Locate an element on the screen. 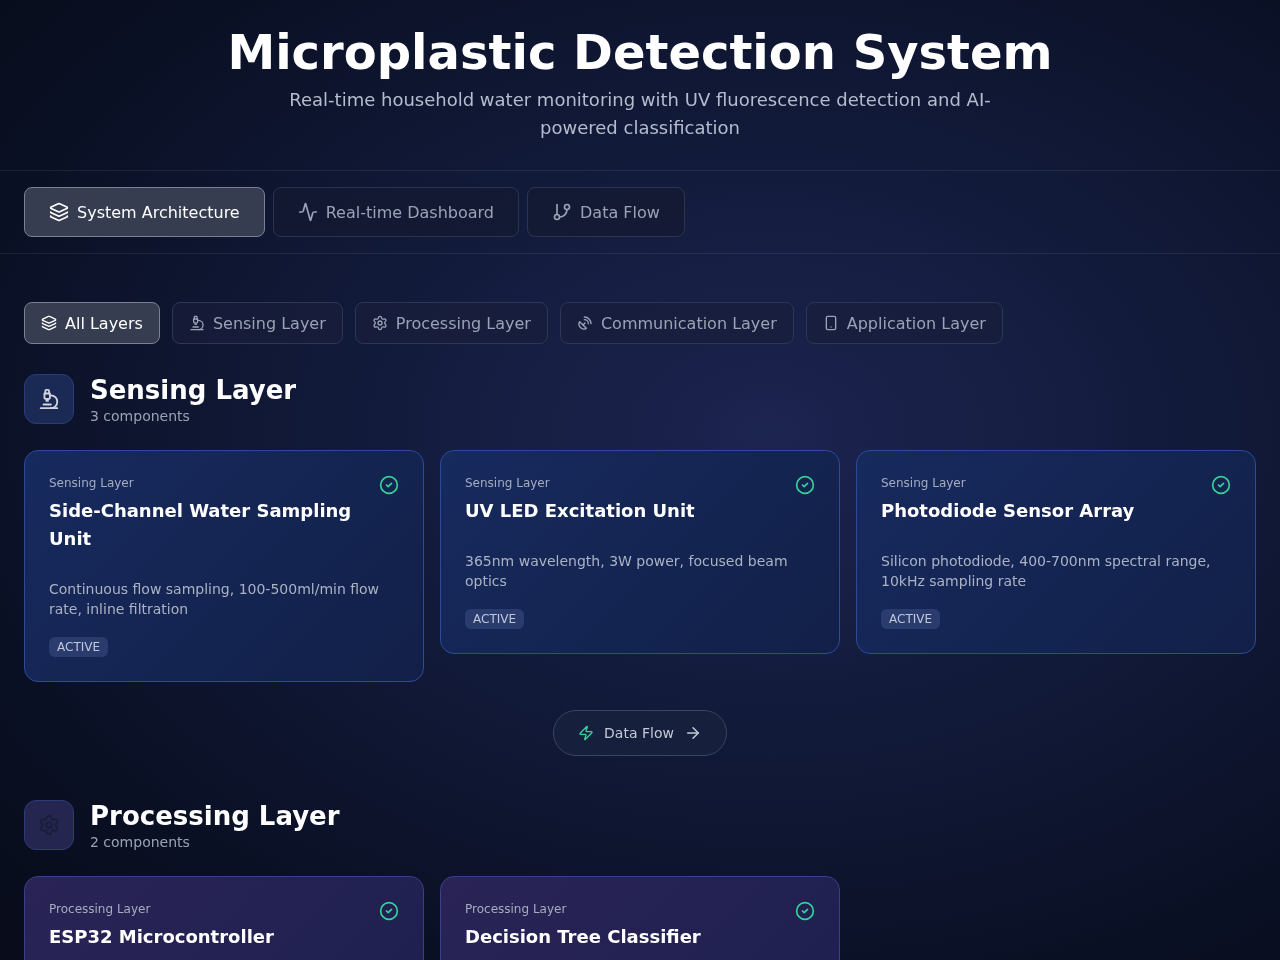  component-count: 3 components is located at coordinates (140, 416).